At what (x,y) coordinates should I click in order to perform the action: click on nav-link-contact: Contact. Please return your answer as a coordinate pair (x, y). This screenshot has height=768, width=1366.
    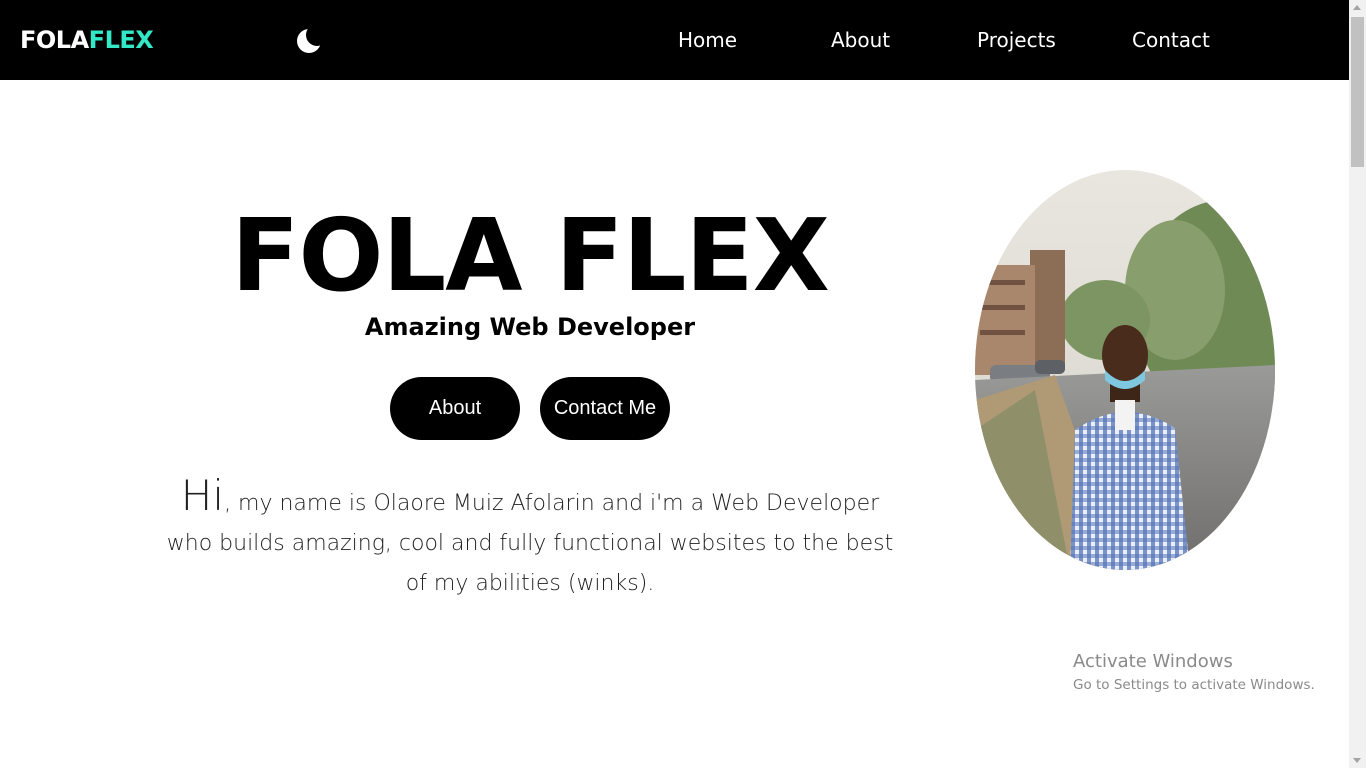
    Looking at the image, I should click on (1171, 40).